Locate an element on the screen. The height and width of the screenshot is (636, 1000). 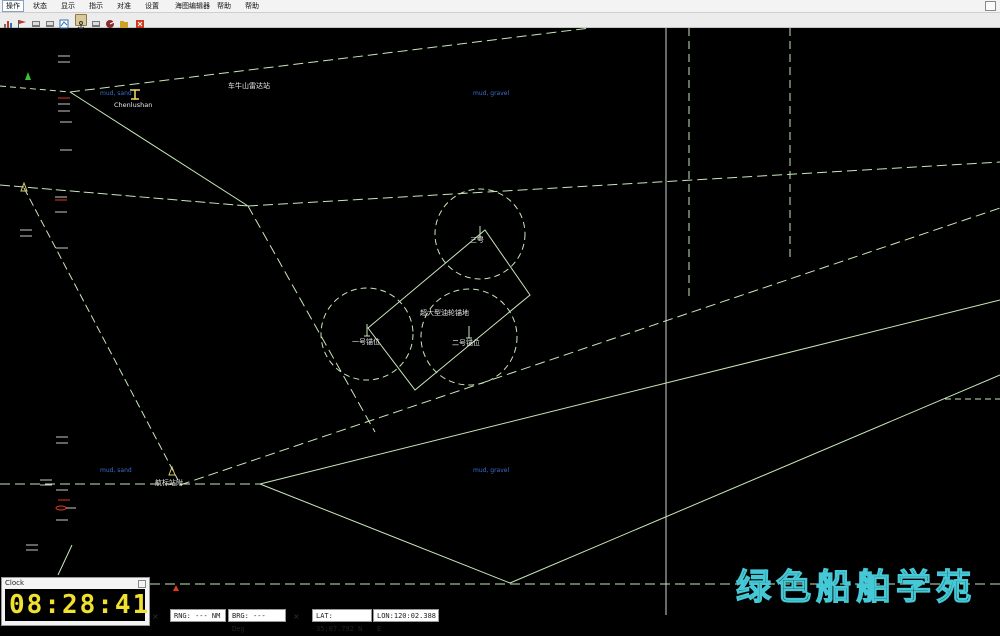
station-label: 车牛山雷达站 is located at coordinates (249, 85).